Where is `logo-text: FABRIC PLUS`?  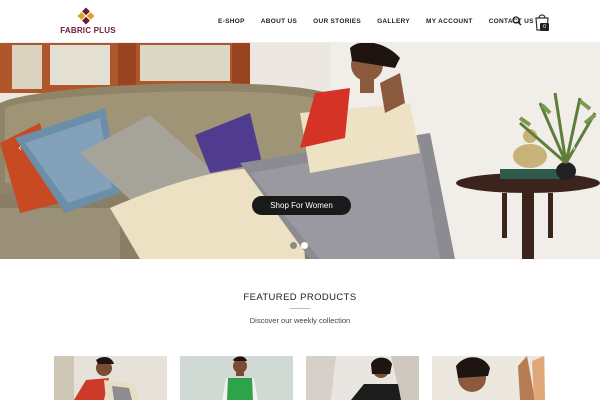
logo-text: FABRIC PLUS is located at coordinates (88, 30).